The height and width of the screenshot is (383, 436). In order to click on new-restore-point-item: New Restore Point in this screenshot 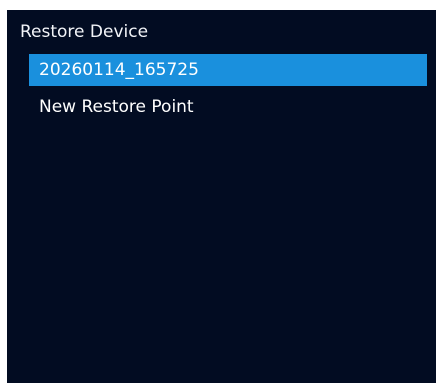, I will do `click(228, 107)`.